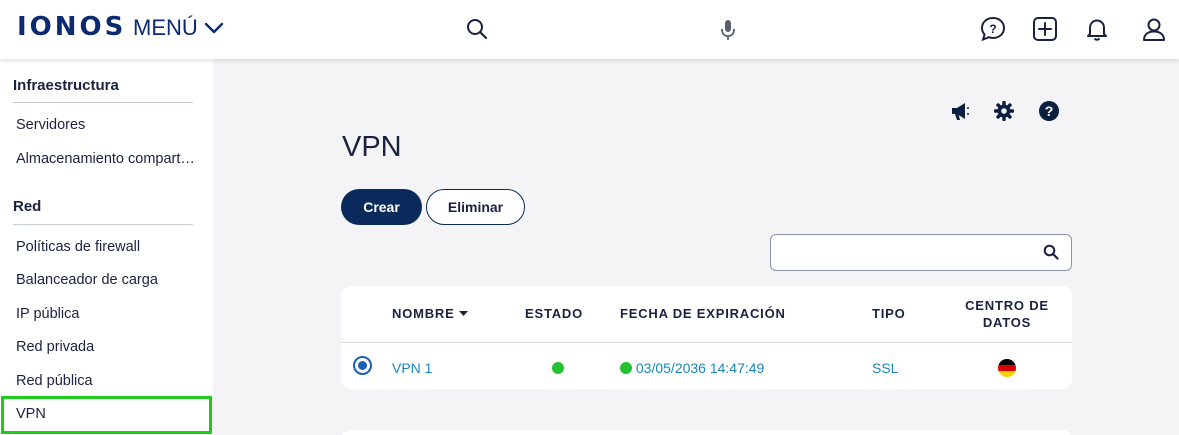  What do you see at coordinates (106, 415) in the screenshot?
I see `selected-item-highlight` at bounding box center [106, 415].